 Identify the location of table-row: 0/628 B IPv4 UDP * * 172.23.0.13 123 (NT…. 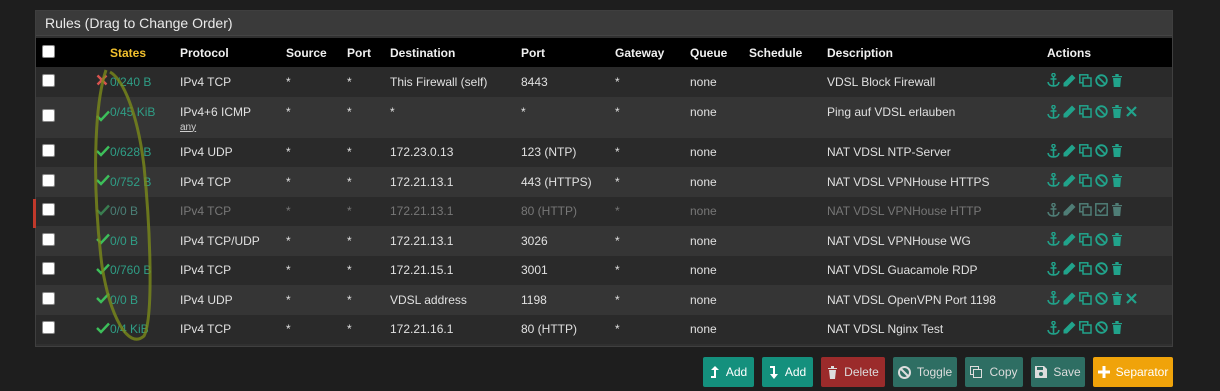
(604, 152).